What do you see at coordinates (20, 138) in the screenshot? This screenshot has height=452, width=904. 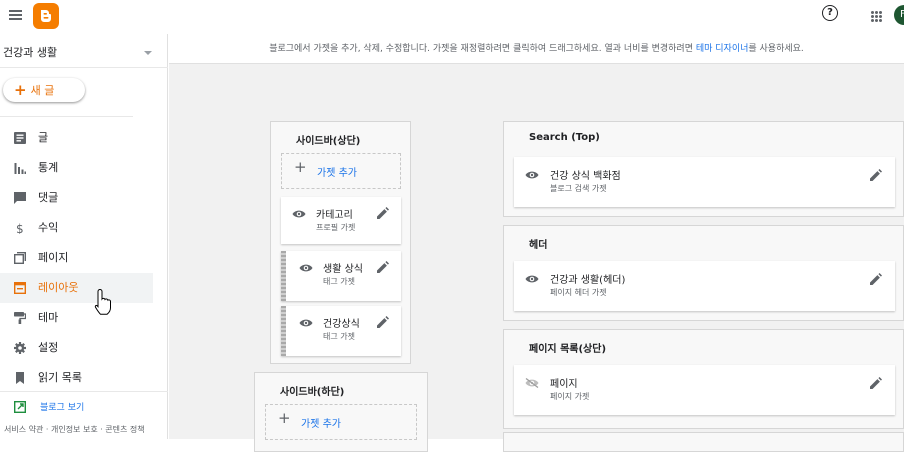 I see `posts-icon` at bounding box center [20, 138].